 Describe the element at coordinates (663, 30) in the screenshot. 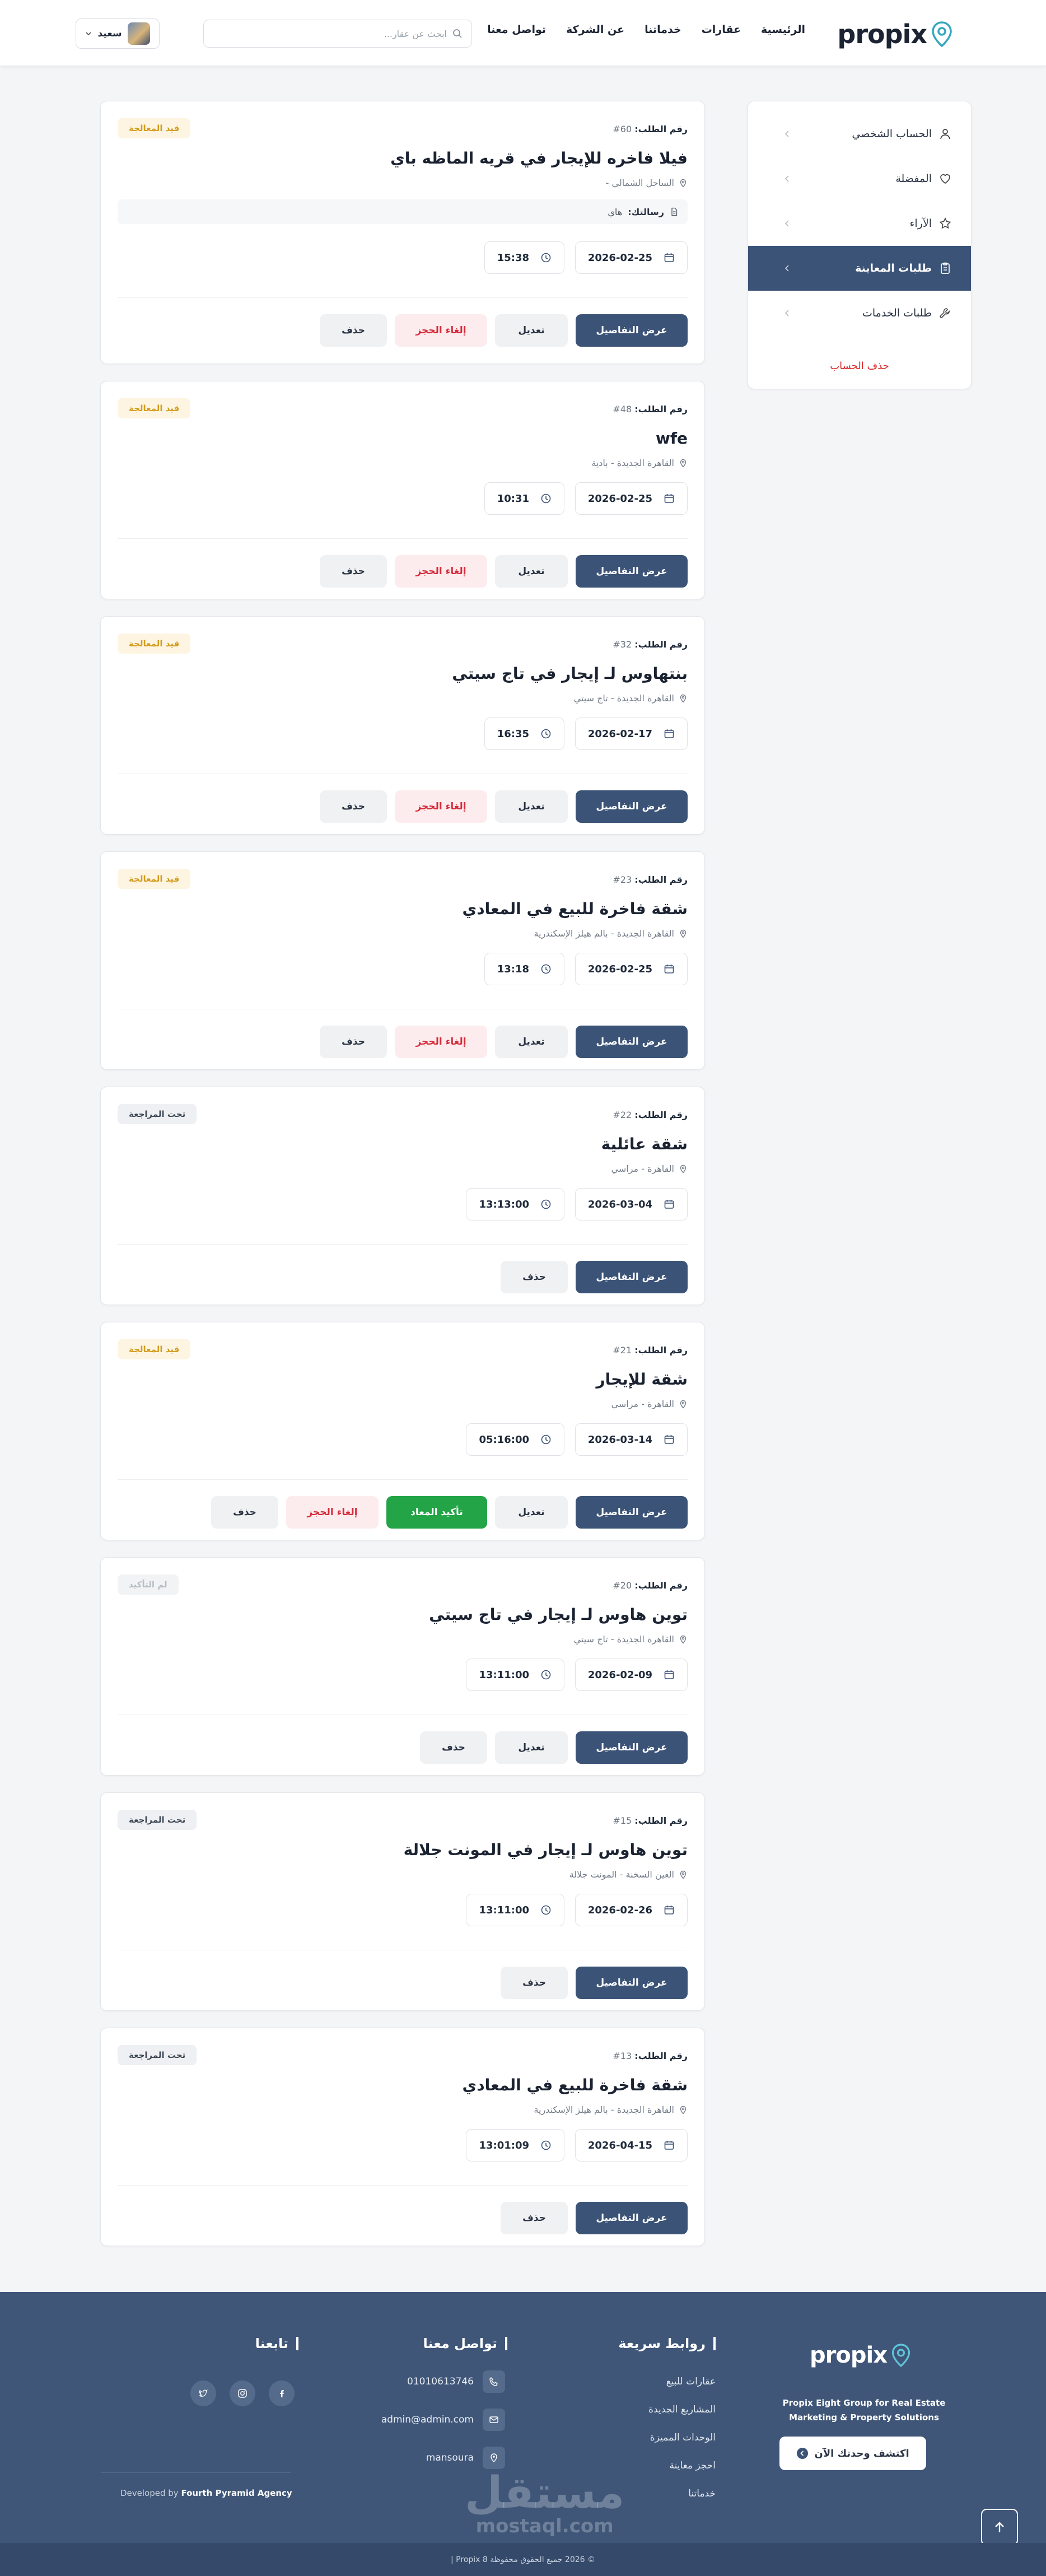

I see `nav-services: خدماتنا` at that location.